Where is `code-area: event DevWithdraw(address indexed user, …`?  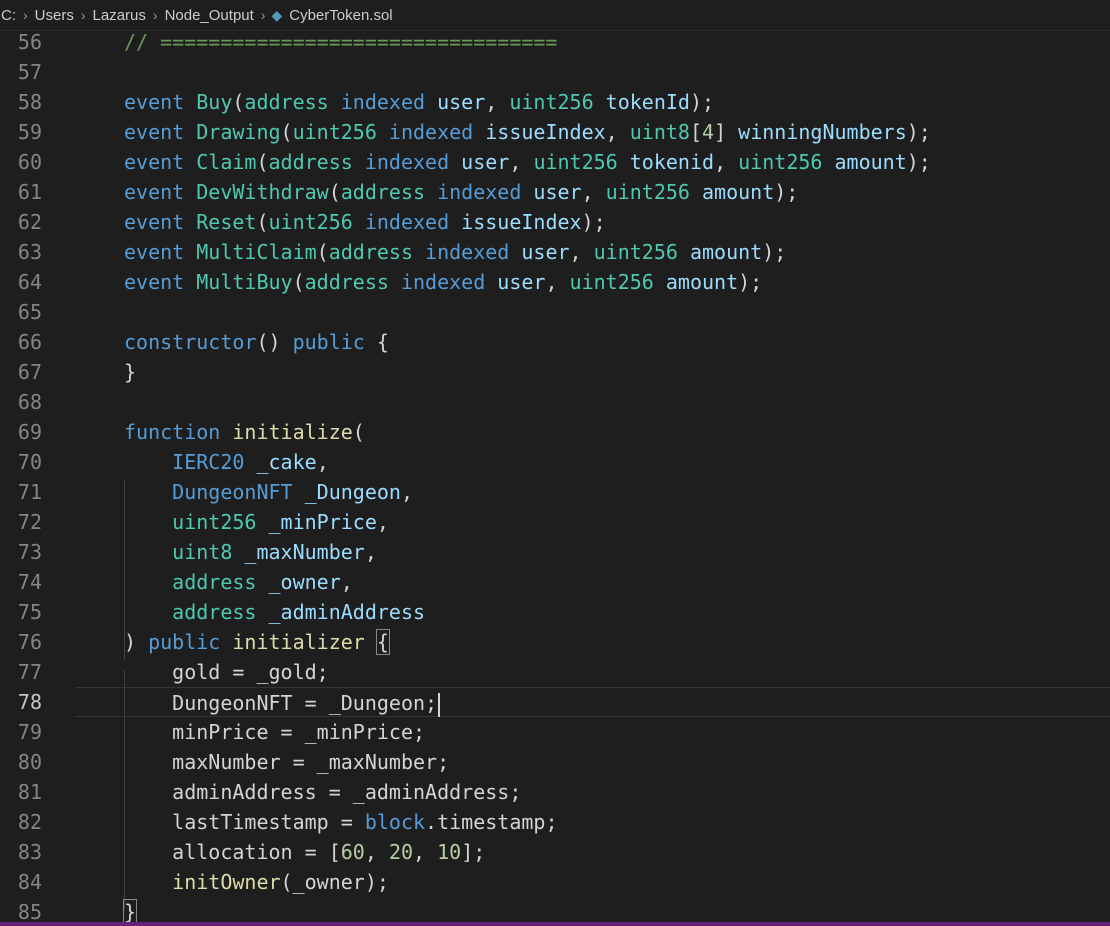 code-area: event DevWithdraw(address indexed user, … is located at coordinates (592, 192).